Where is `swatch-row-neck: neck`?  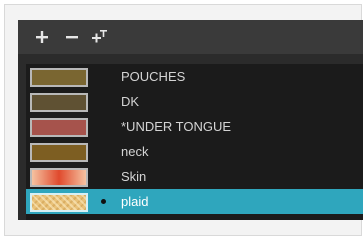 swatch-row-neck: neck is located at coordinates (194, 151).